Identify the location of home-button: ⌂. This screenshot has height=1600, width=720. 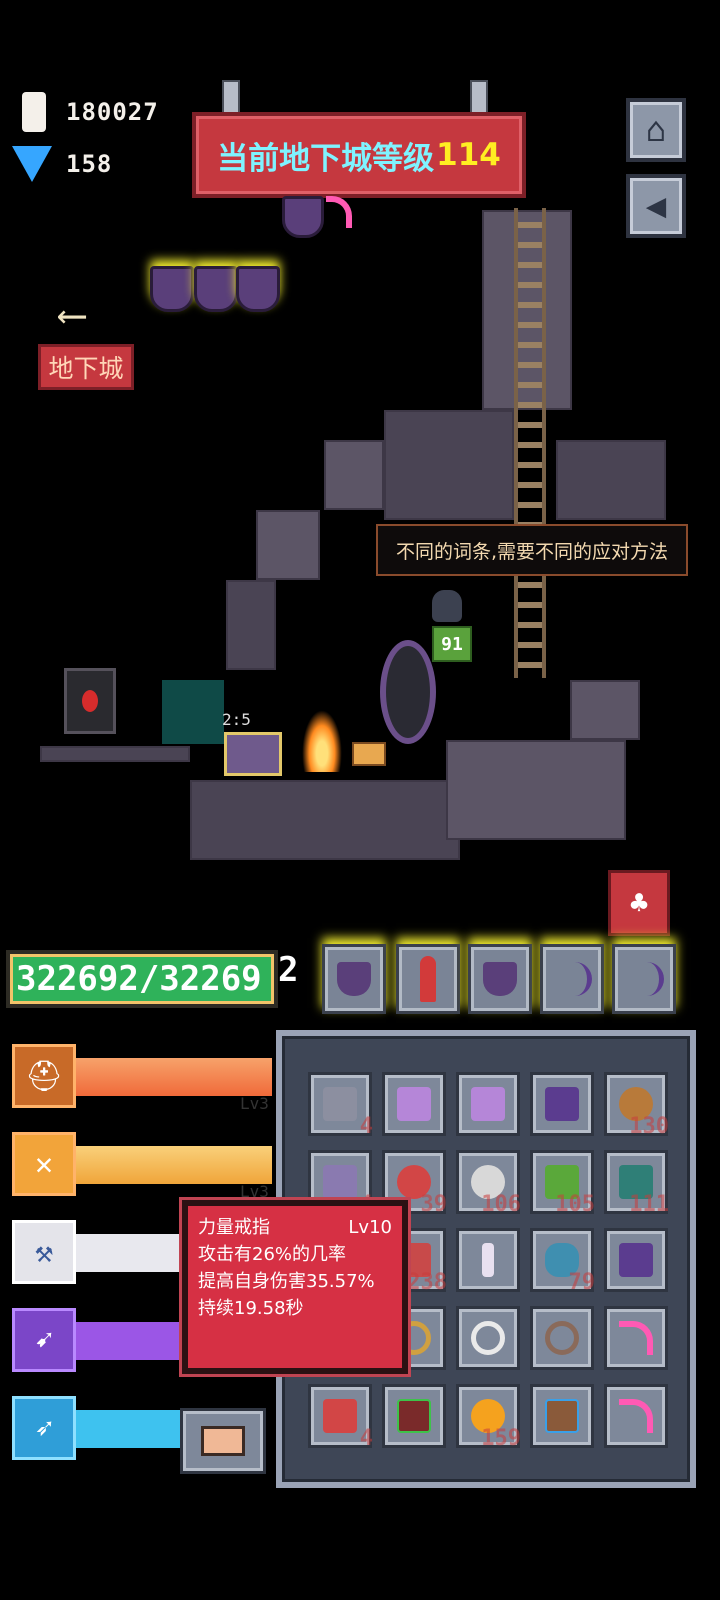
(656, 130).